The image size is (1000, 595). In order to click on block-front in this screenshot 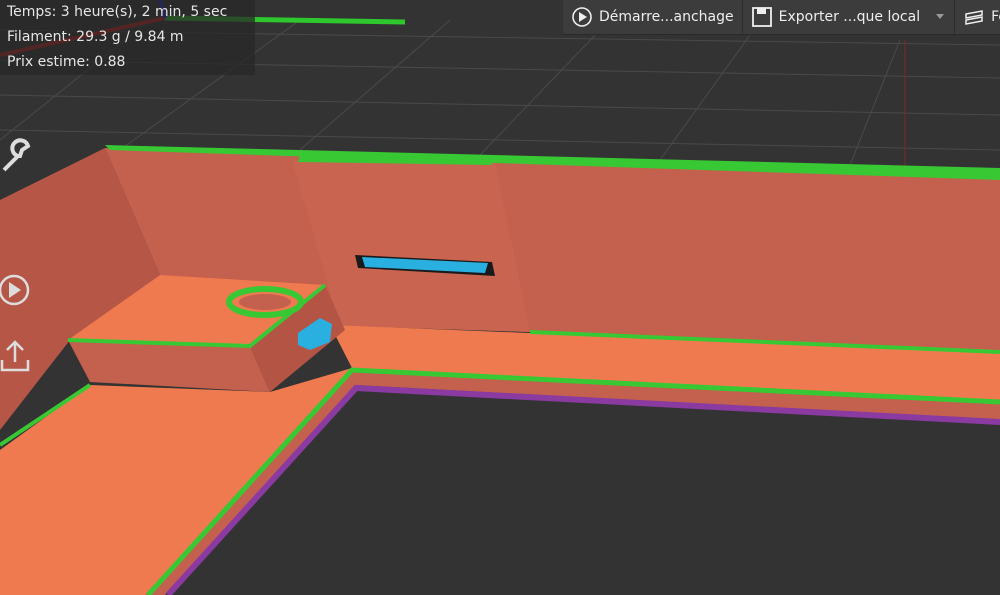, I will do `click(169, 366)`.